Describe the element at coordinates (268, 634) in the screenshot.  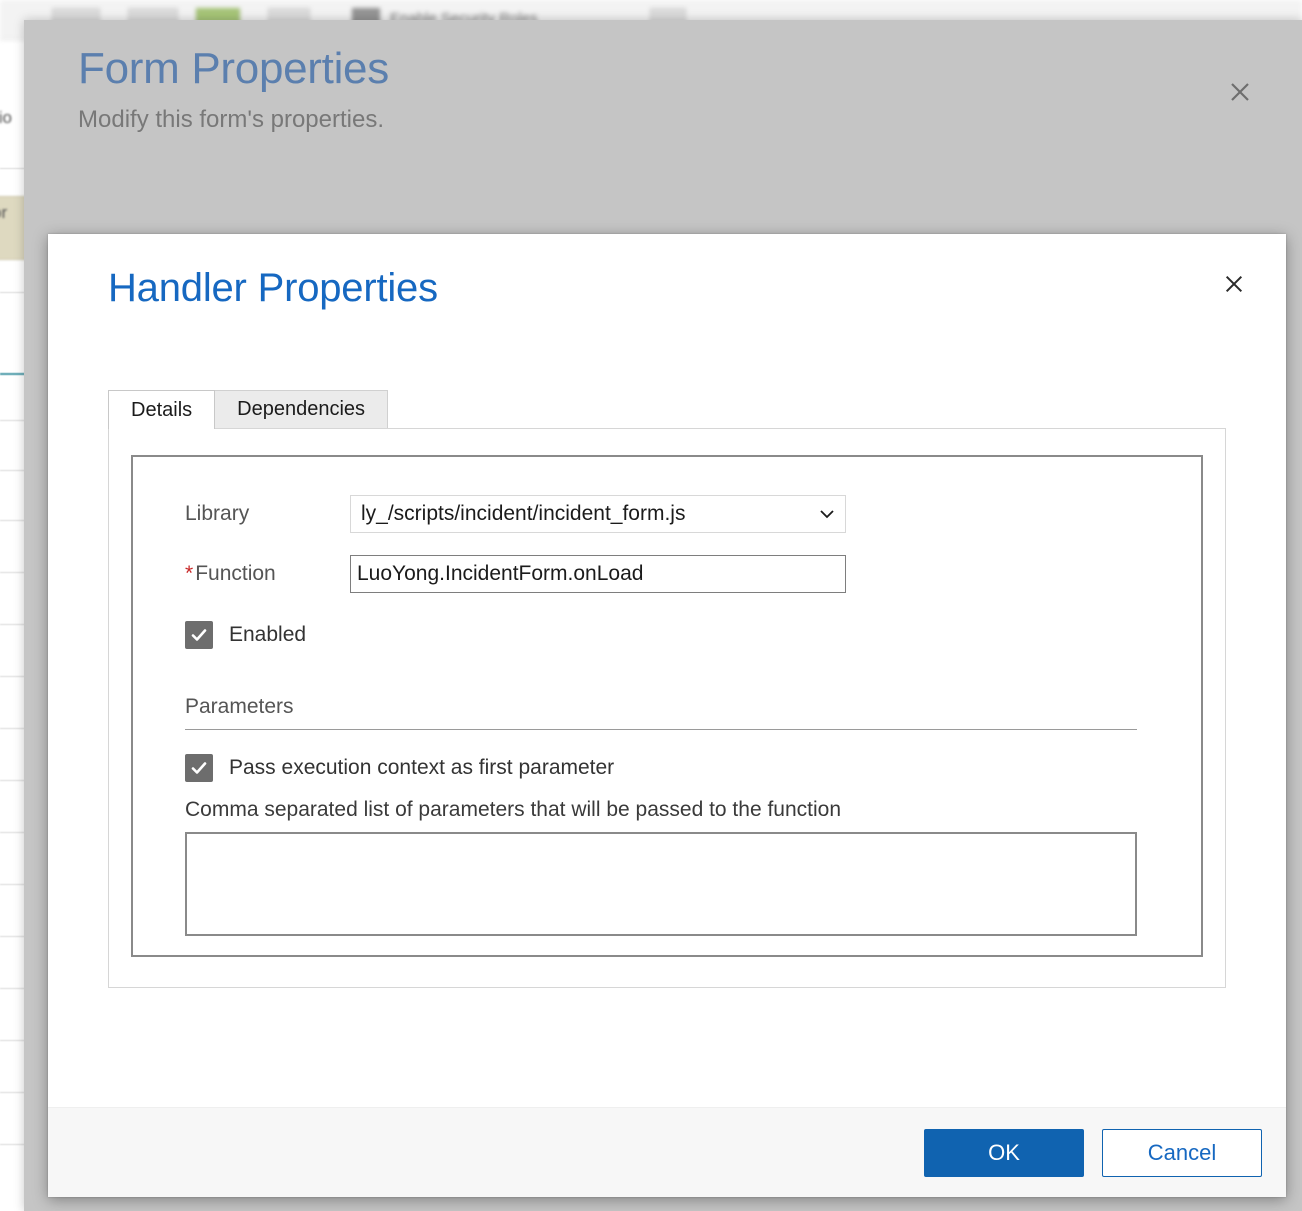
I see `enabled-label: Enabled` at that location.